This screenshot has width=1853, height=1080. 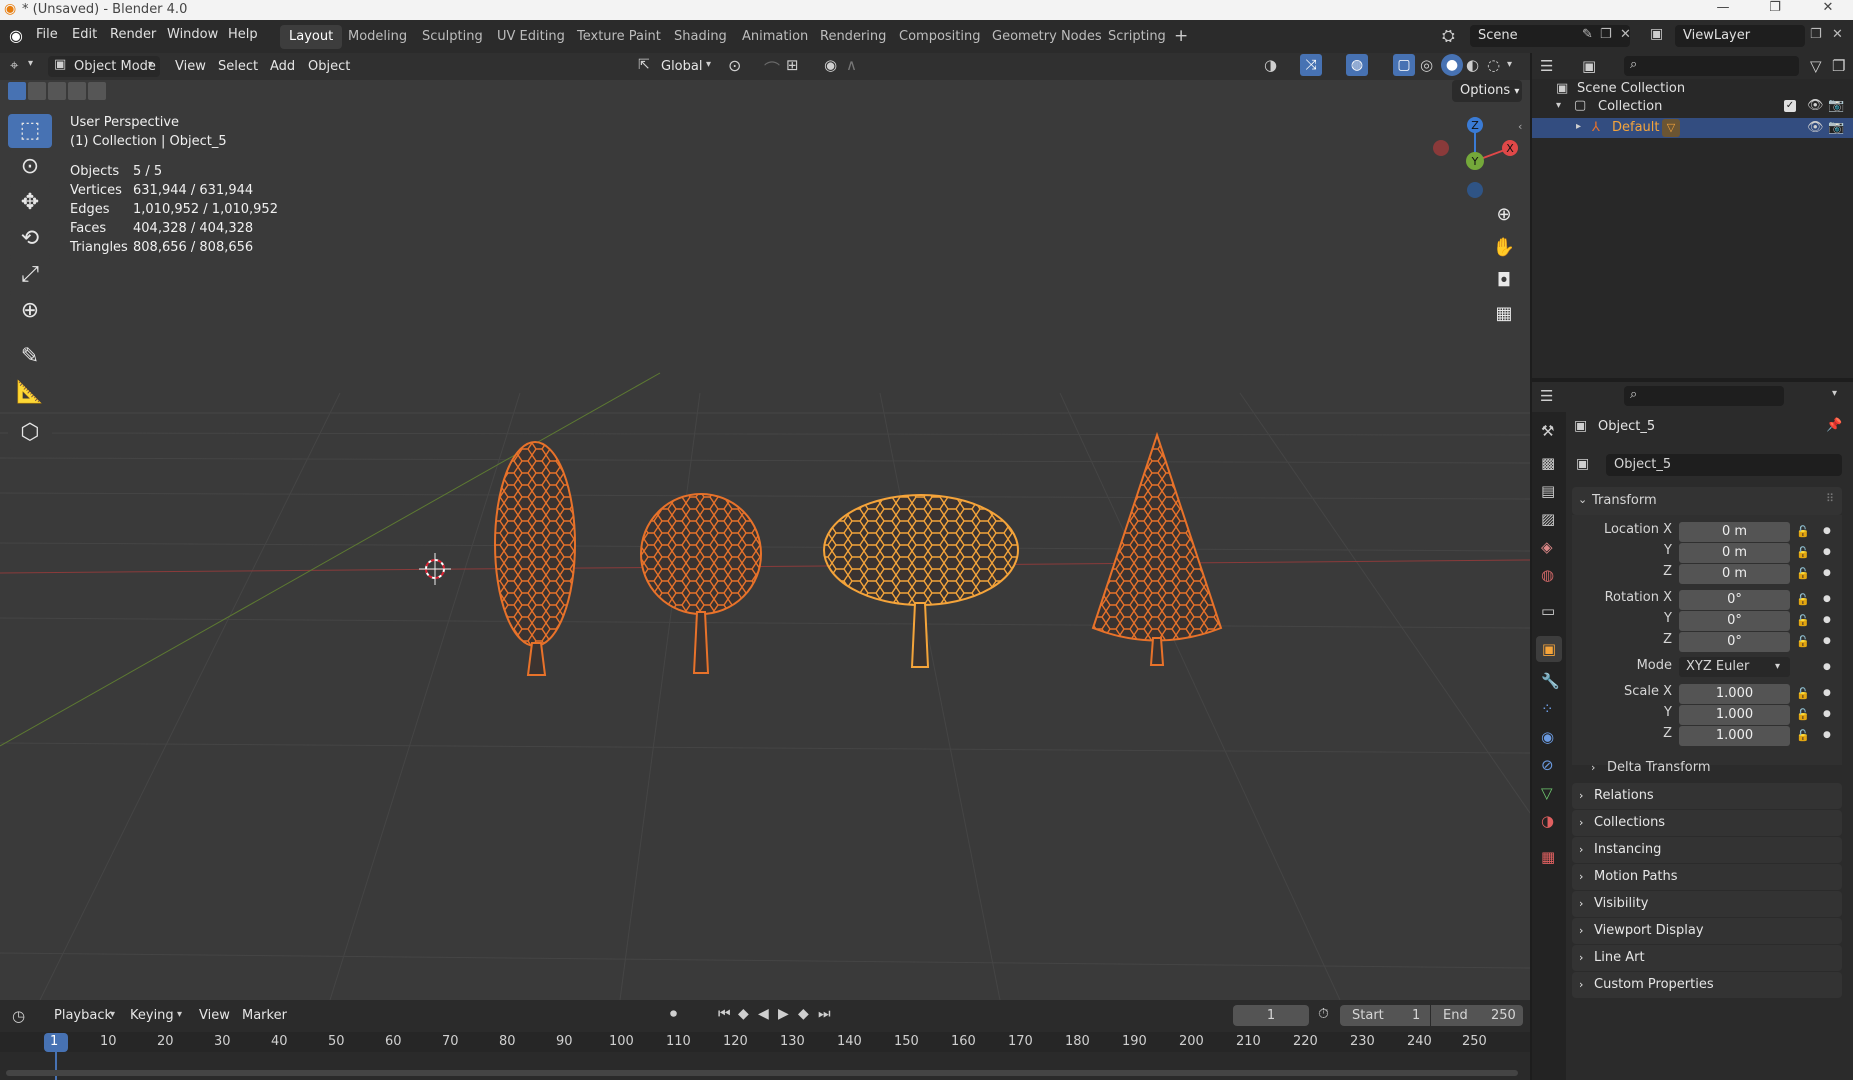 I want to click on new-view-layer-icon: ❐, so click(x=1816, y=34).